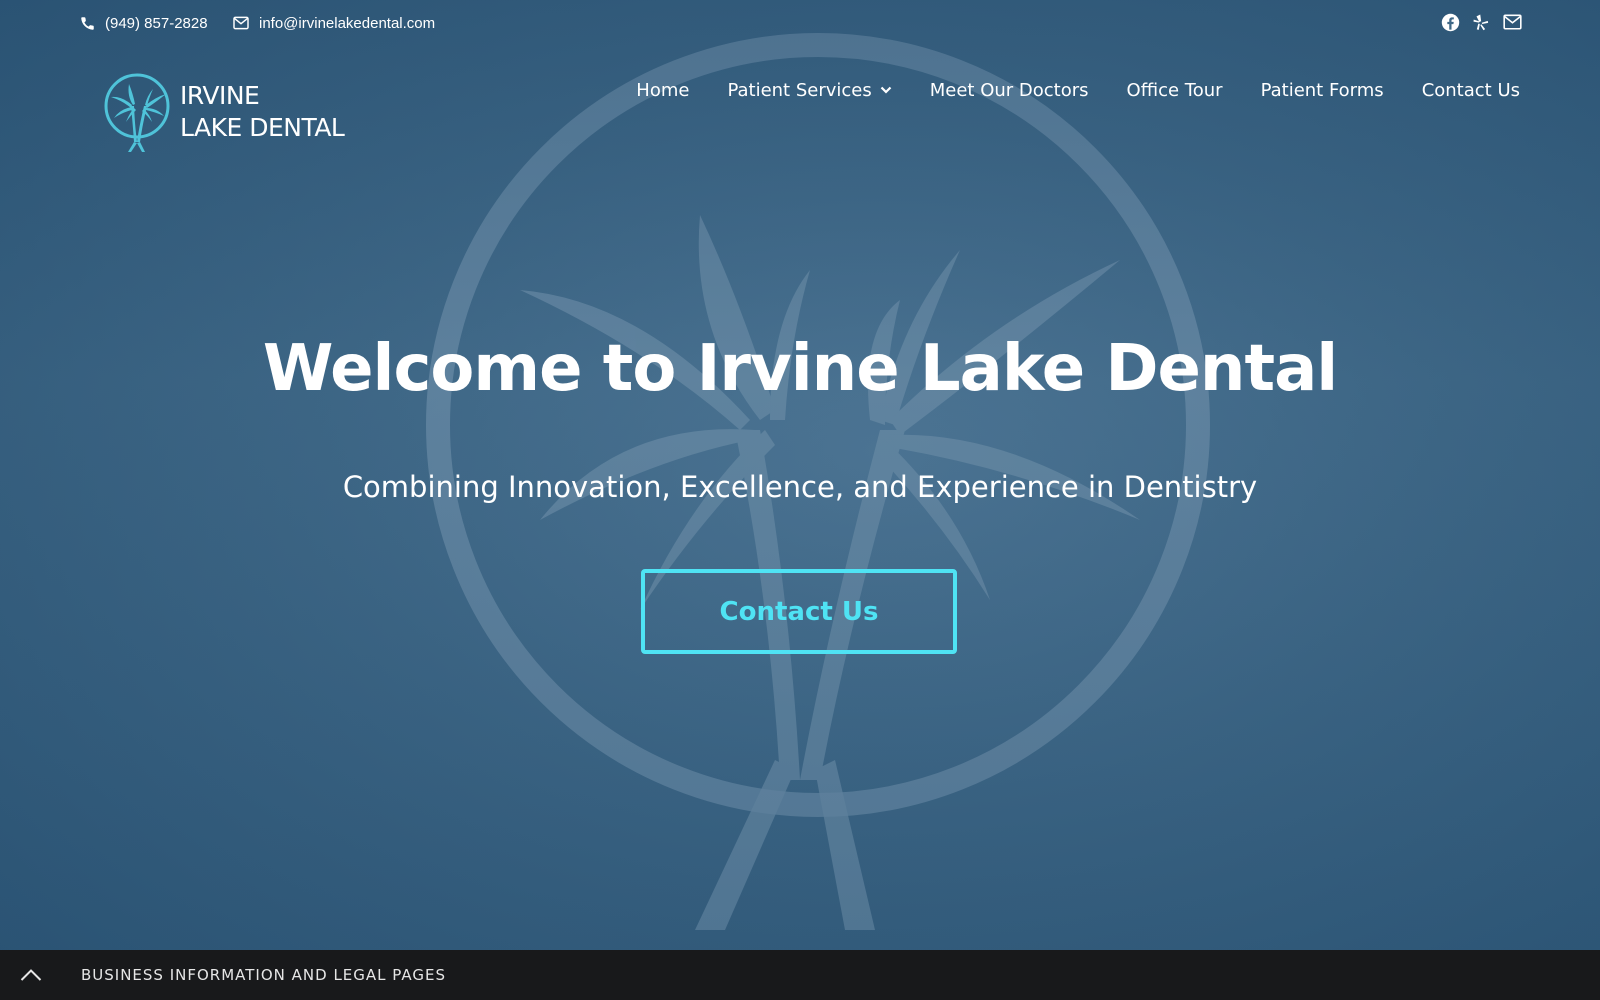 This screenshot has width=1600, height=1000. Describe the element at coordinates (1450, 22) in the screenshot. I see `facebook-icon` at that location.